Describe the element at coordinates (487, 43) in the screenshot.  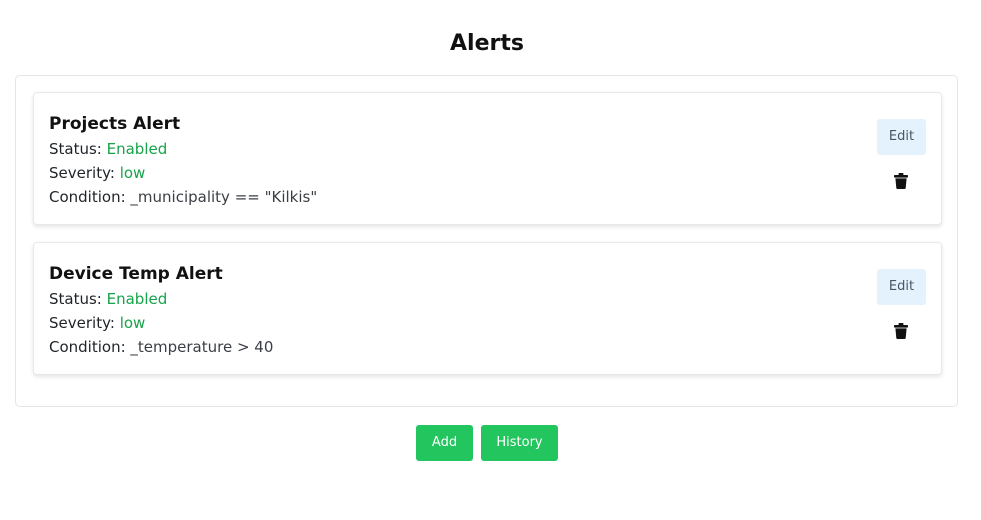
I see `page-title: Alerts` at that location.